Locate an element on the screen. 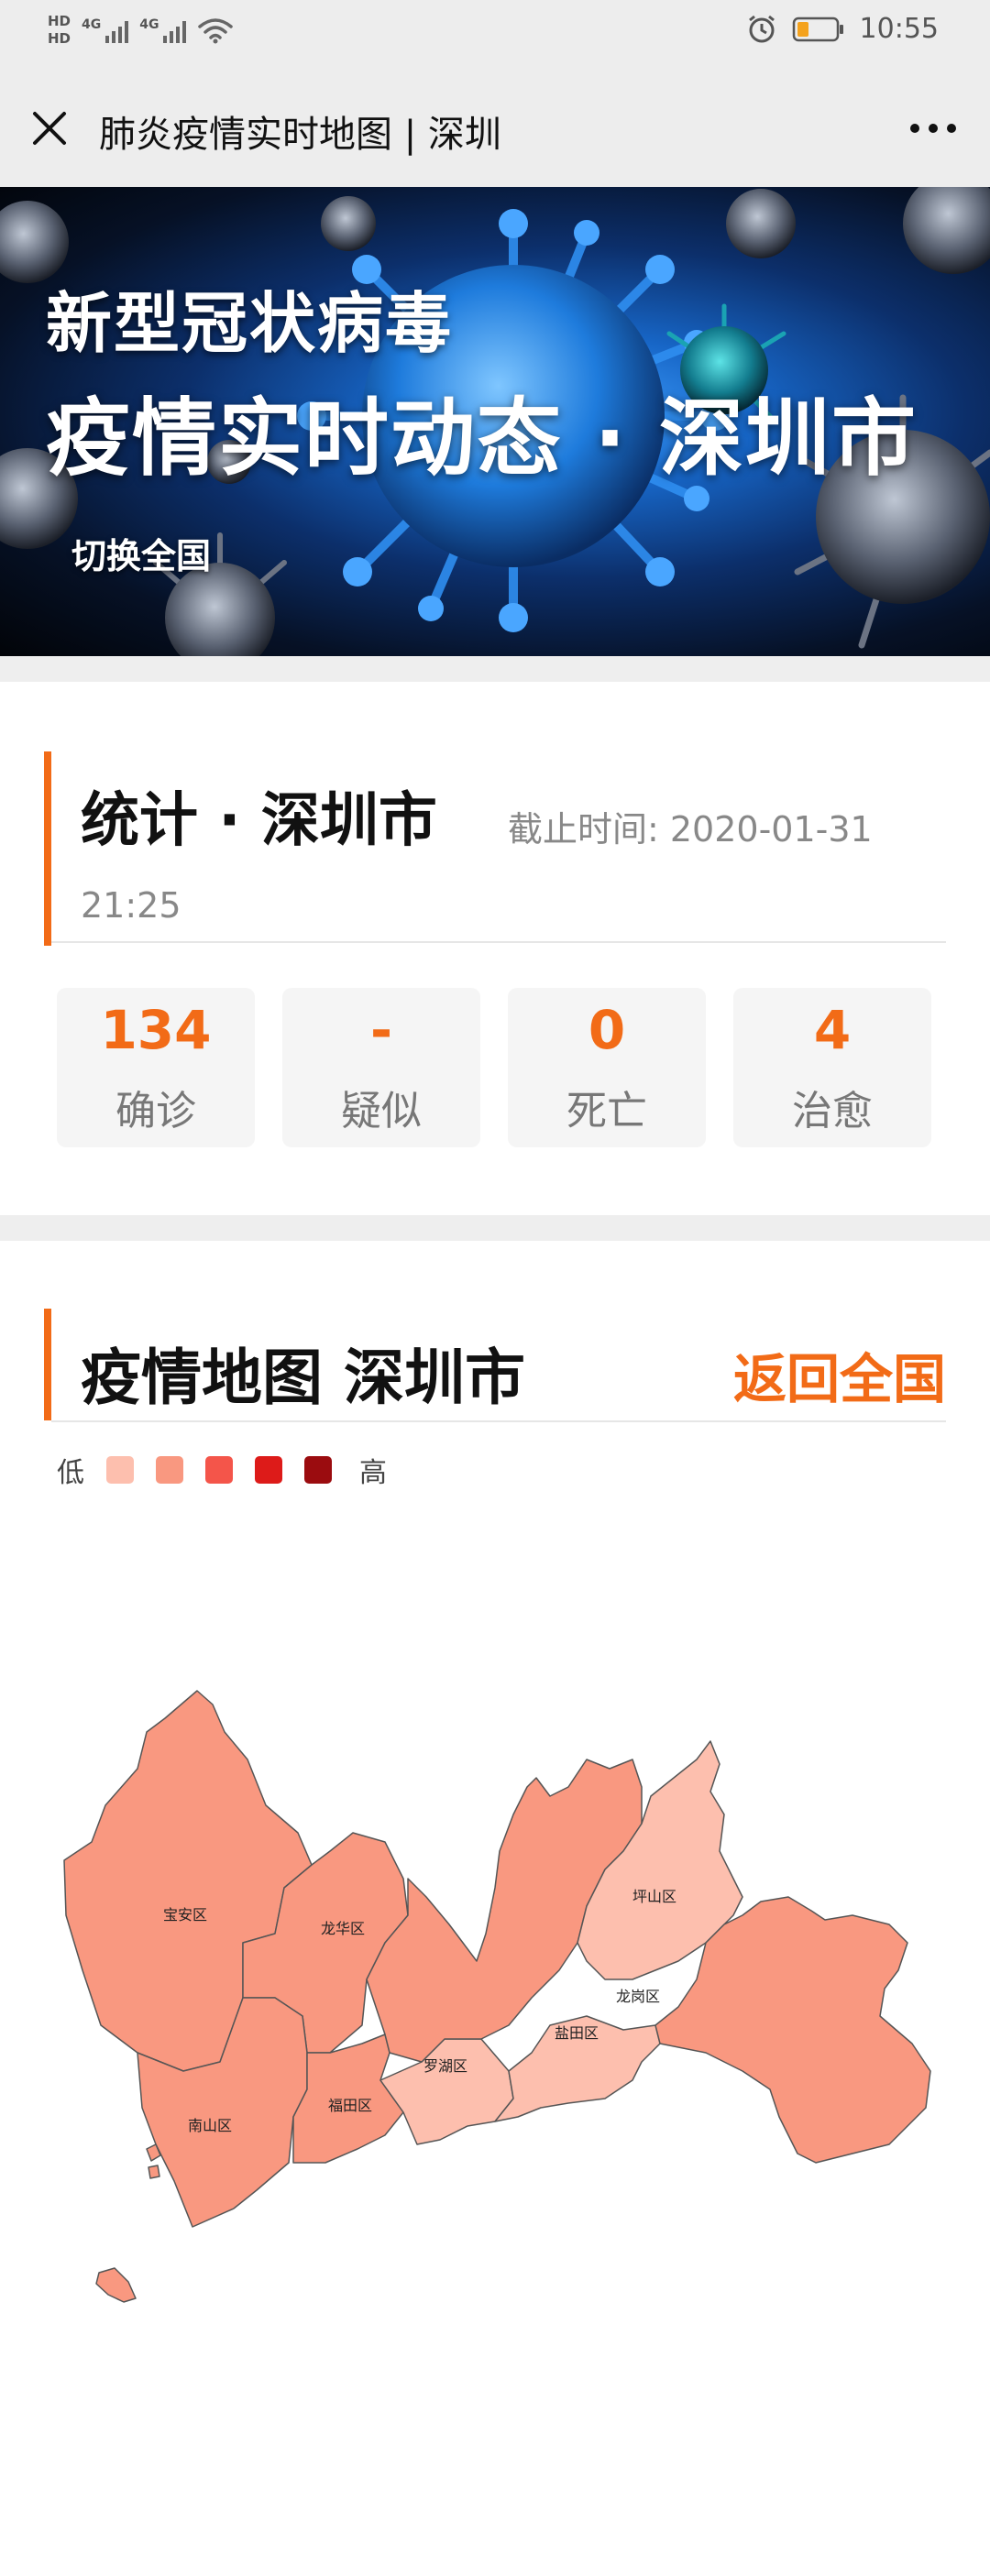  stats-updated-time: 21:25 is located at coordinates (131, 905).